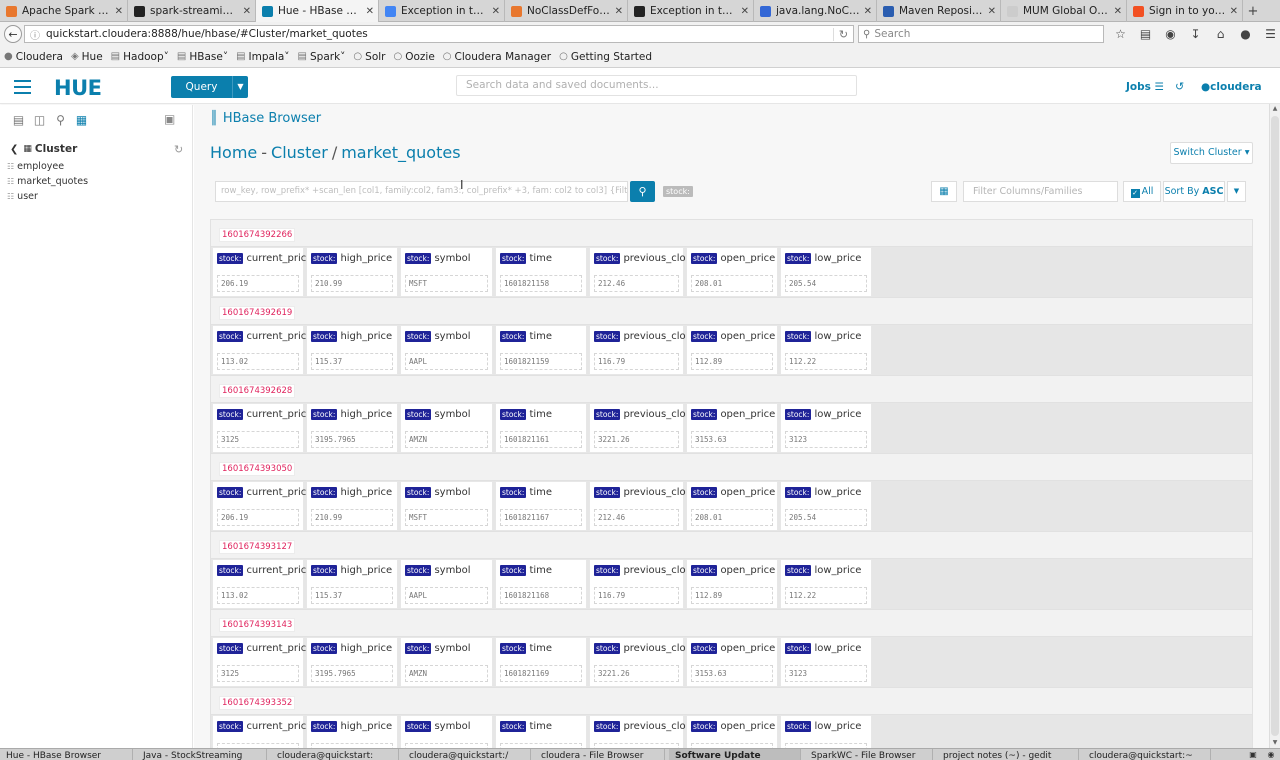 This screenshot has height=760, width=1280. I want to click on volume-icon: ◉, so click(1271, 754).